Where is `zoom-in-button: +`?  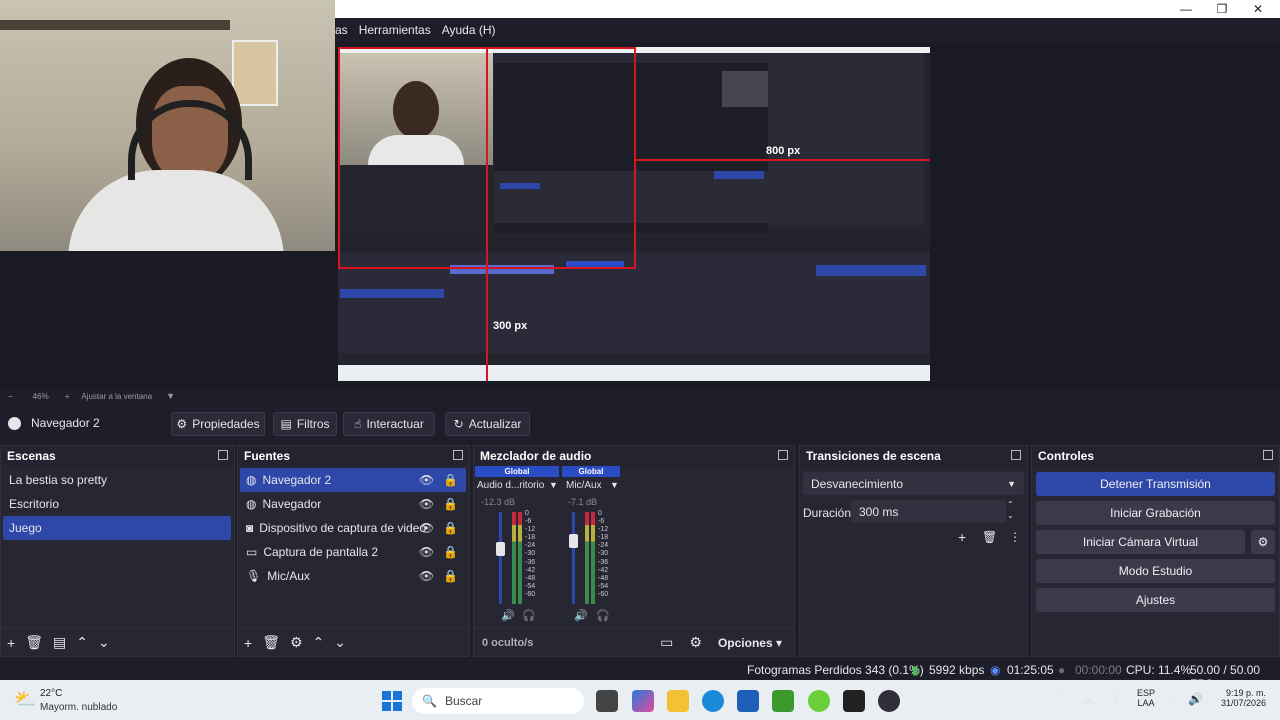 zoom-in-button: + is located at coordinates (67, 396).